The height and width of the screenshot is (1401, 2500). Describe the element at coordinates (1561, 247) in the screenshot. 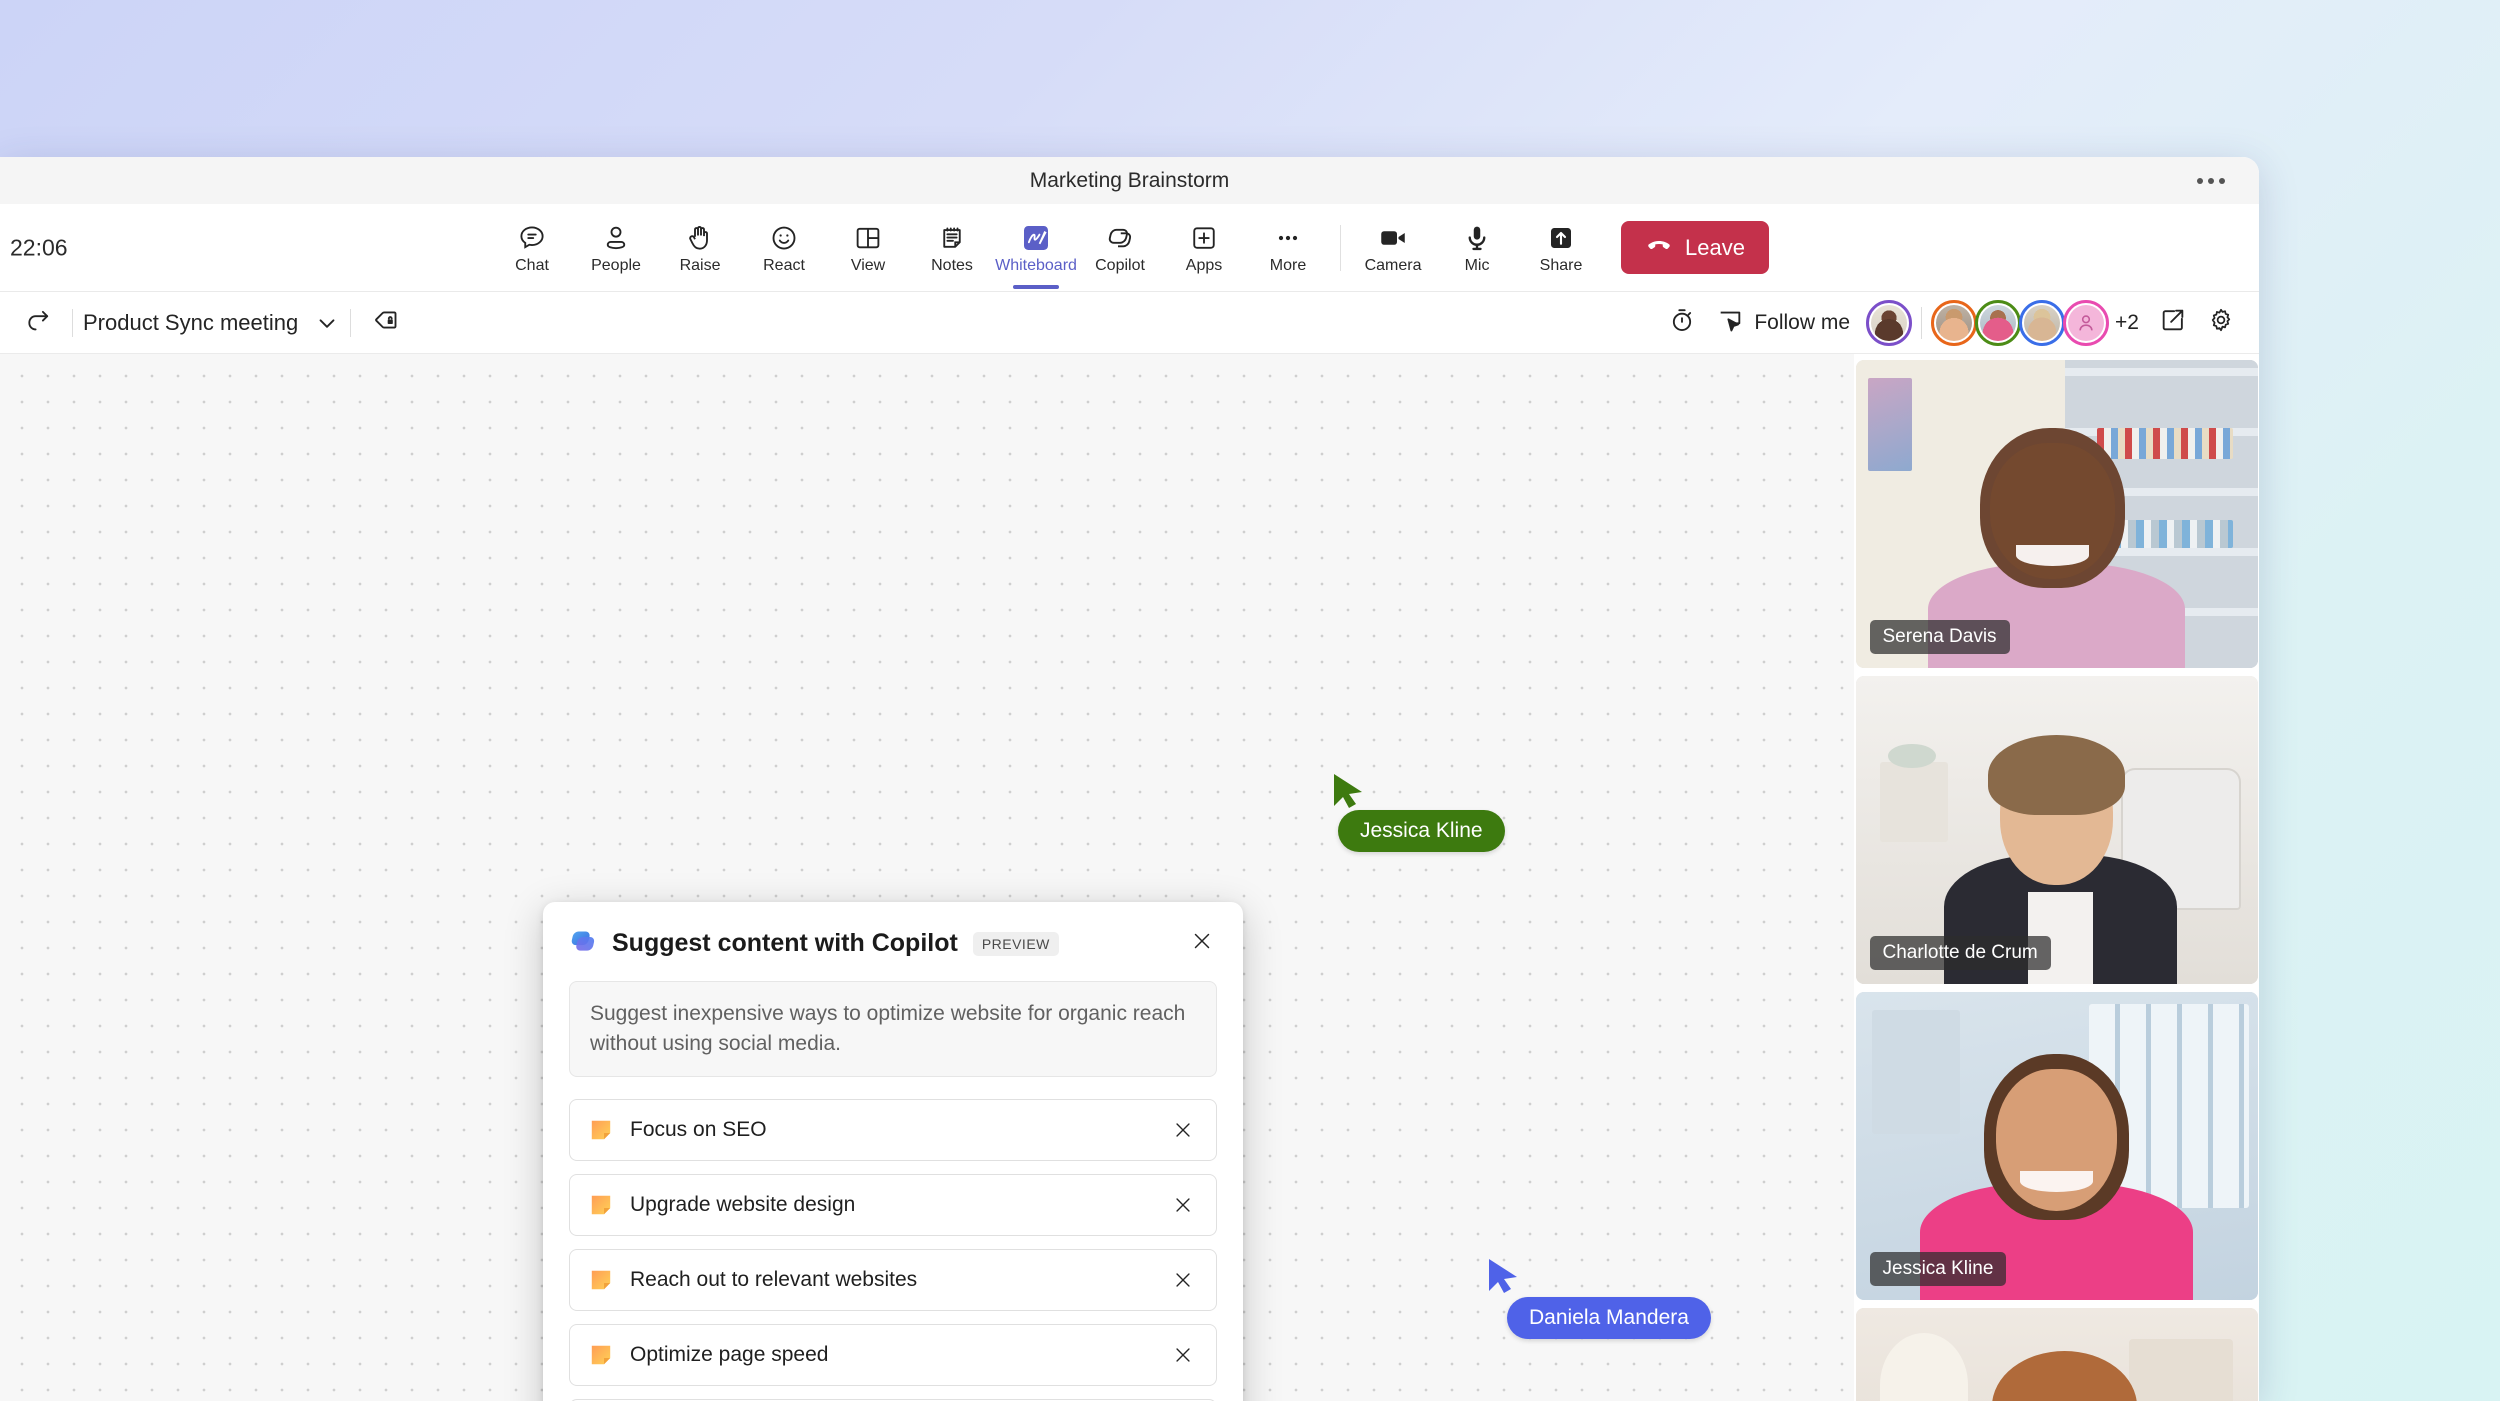

I see `toolbar-button-share: Share` at that location.